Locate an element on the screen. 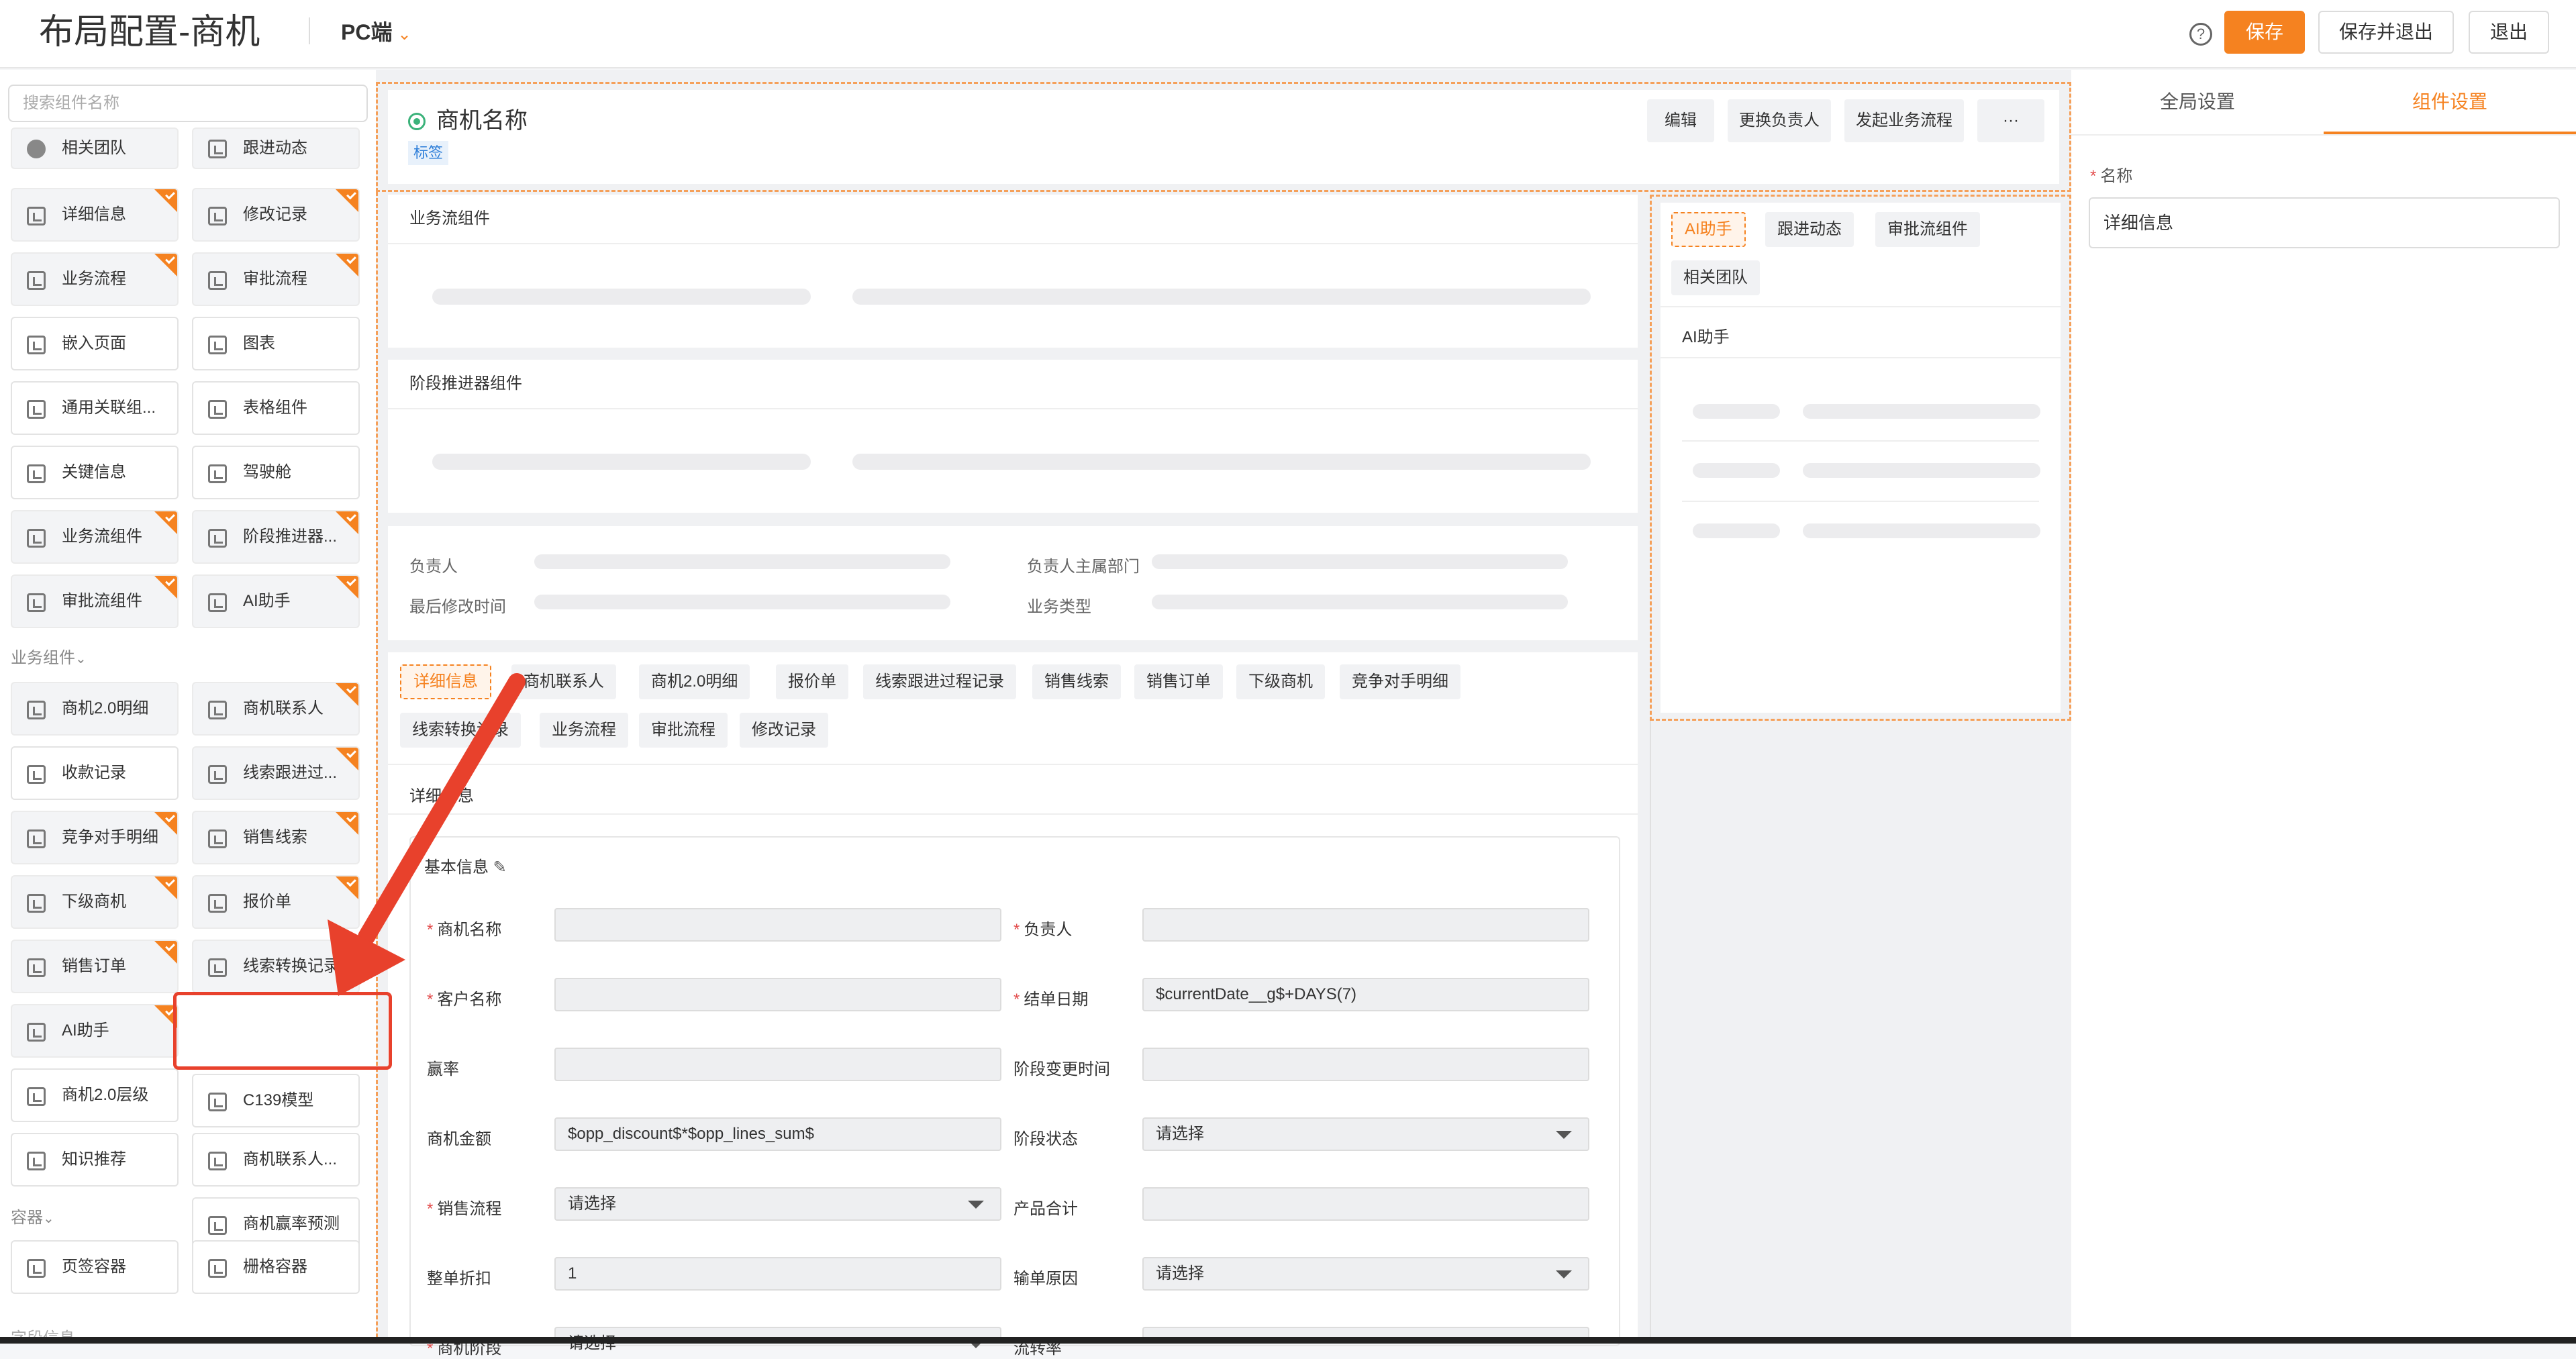  component-item: 收款记录 is located at coordinates (95, 773).